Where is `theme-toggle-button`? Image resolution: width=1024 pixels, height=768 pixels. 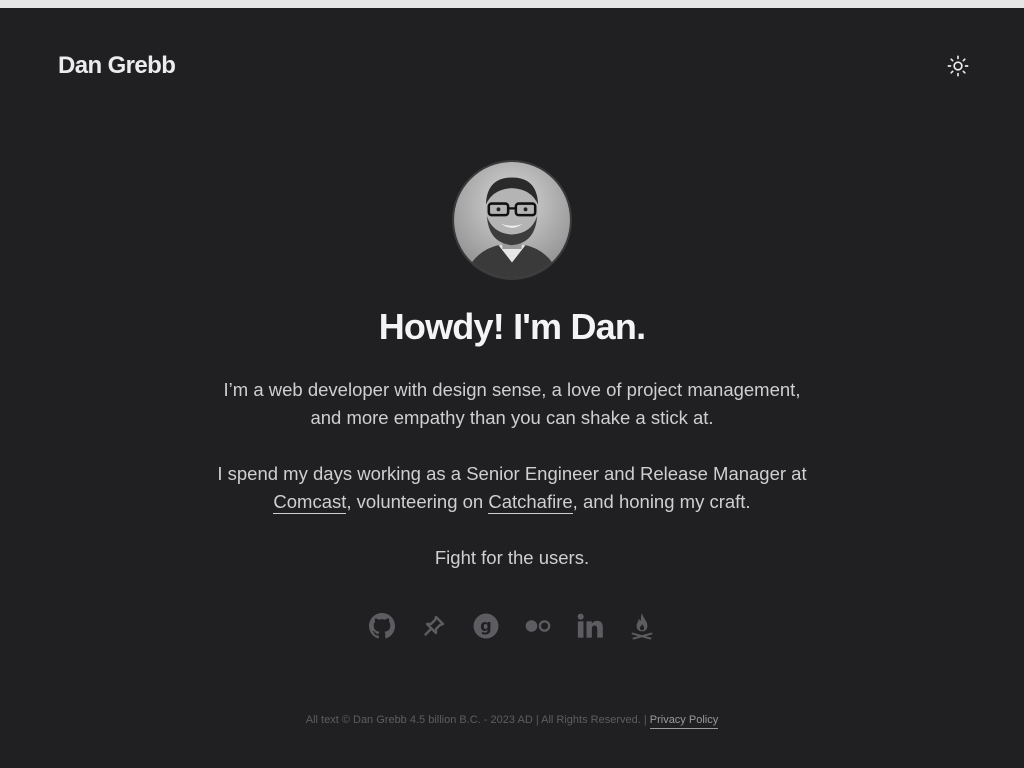 theme-toggle-button is located at coordinates (958, 66).